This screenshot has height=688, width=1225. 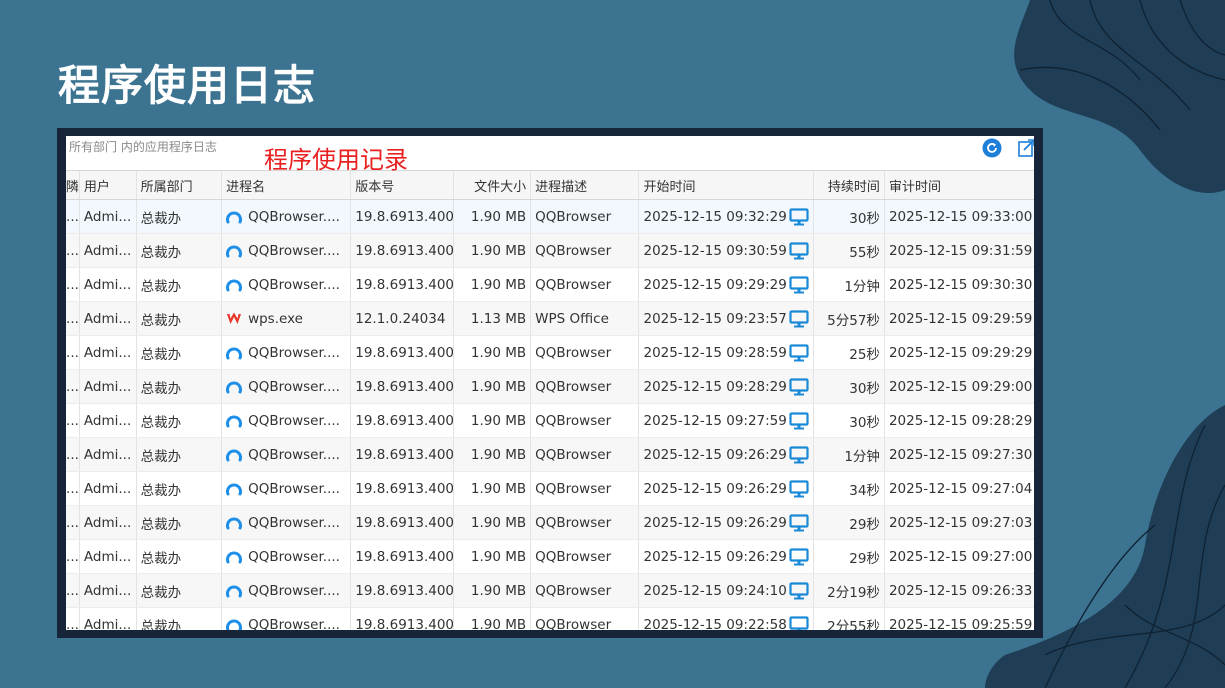 I want to click on start-time: 2025-12-15 09:28:59, so click(x=715, y=352).